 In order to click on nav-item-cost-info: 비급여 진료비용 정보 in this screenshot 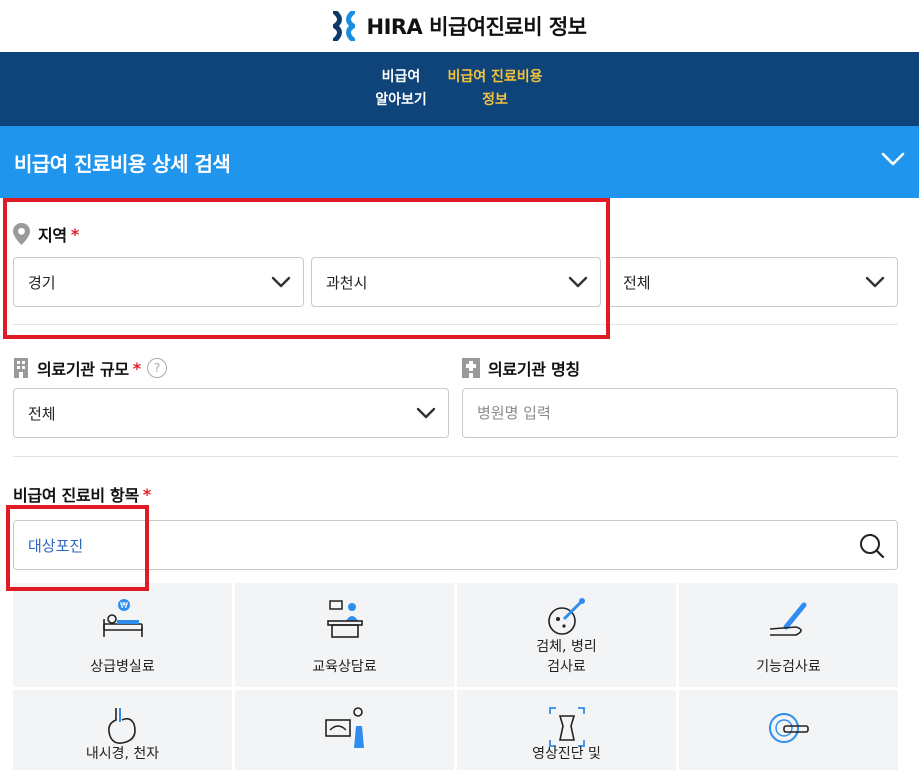, I will do `click(495, 89)`.